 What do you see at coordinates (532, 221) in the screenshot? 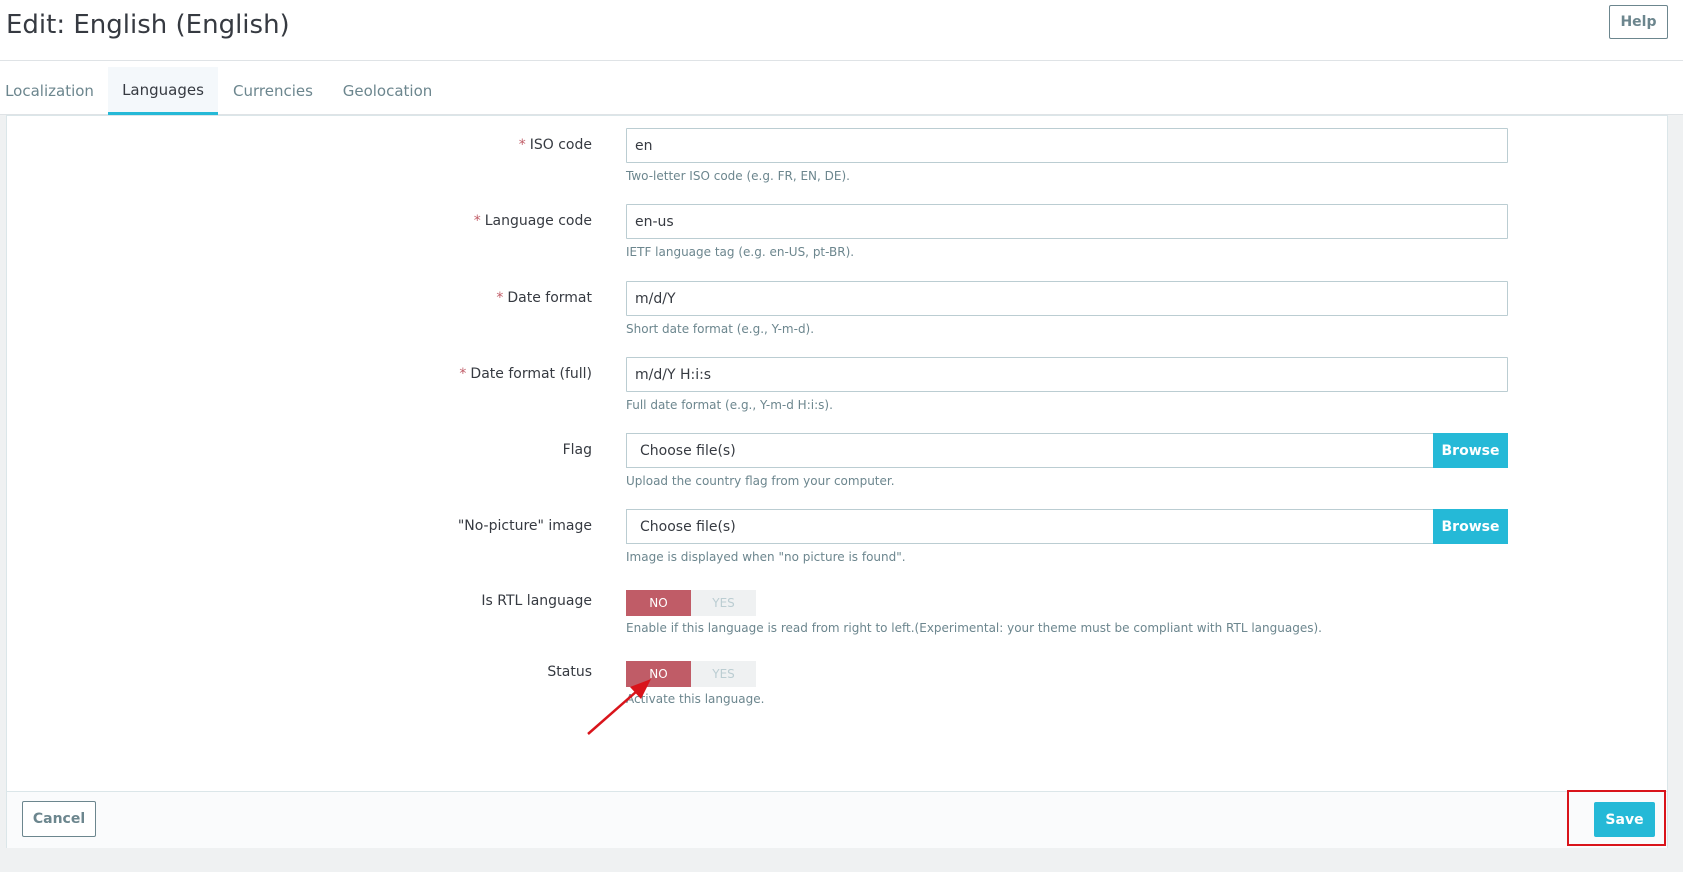
I see `language-code-label: * Language code` at bounding box center [532, 221].